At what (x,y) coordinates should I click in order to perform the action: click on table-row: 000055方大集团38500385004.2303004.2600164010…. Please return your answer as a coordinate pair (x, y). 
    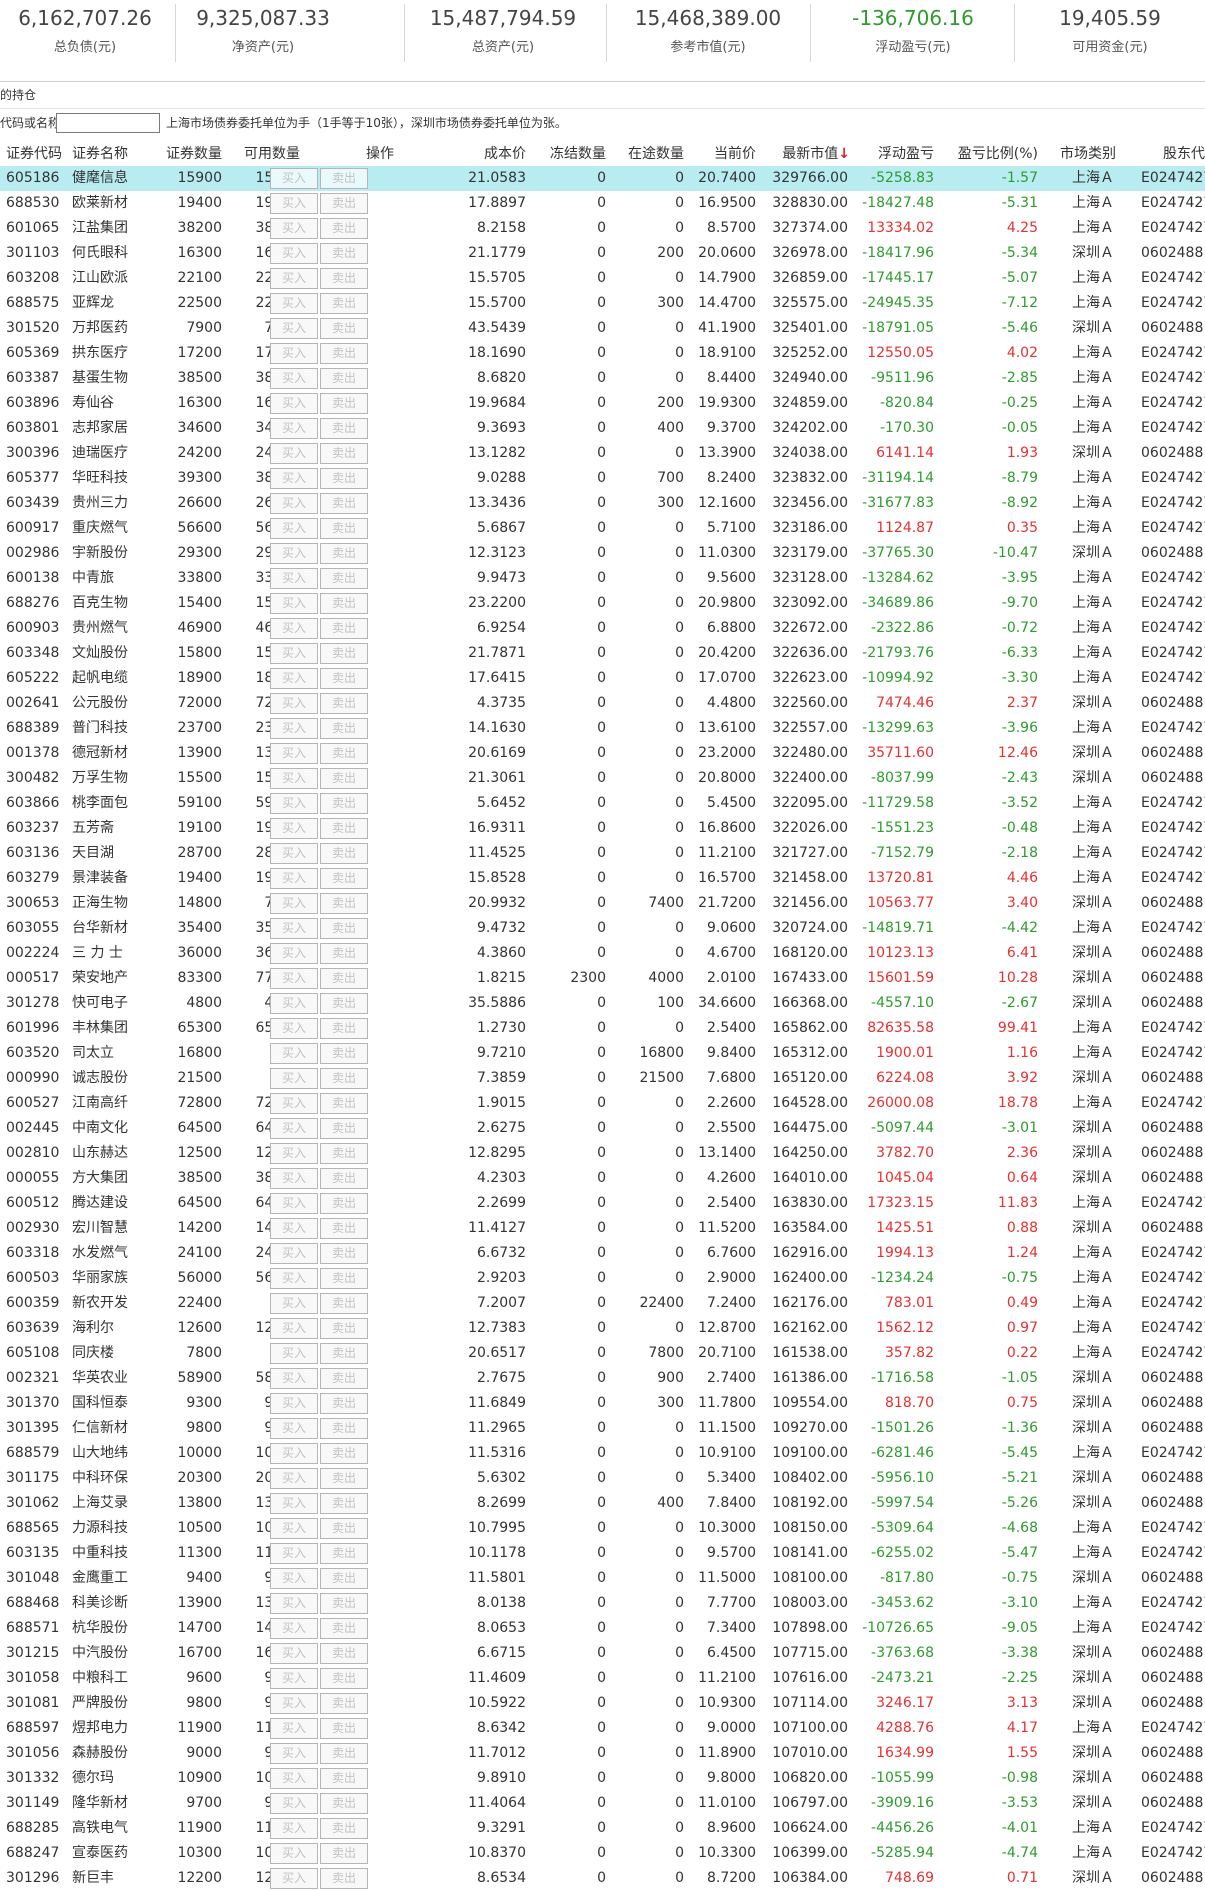
    Looking at the image, I should click on (602, 1178).